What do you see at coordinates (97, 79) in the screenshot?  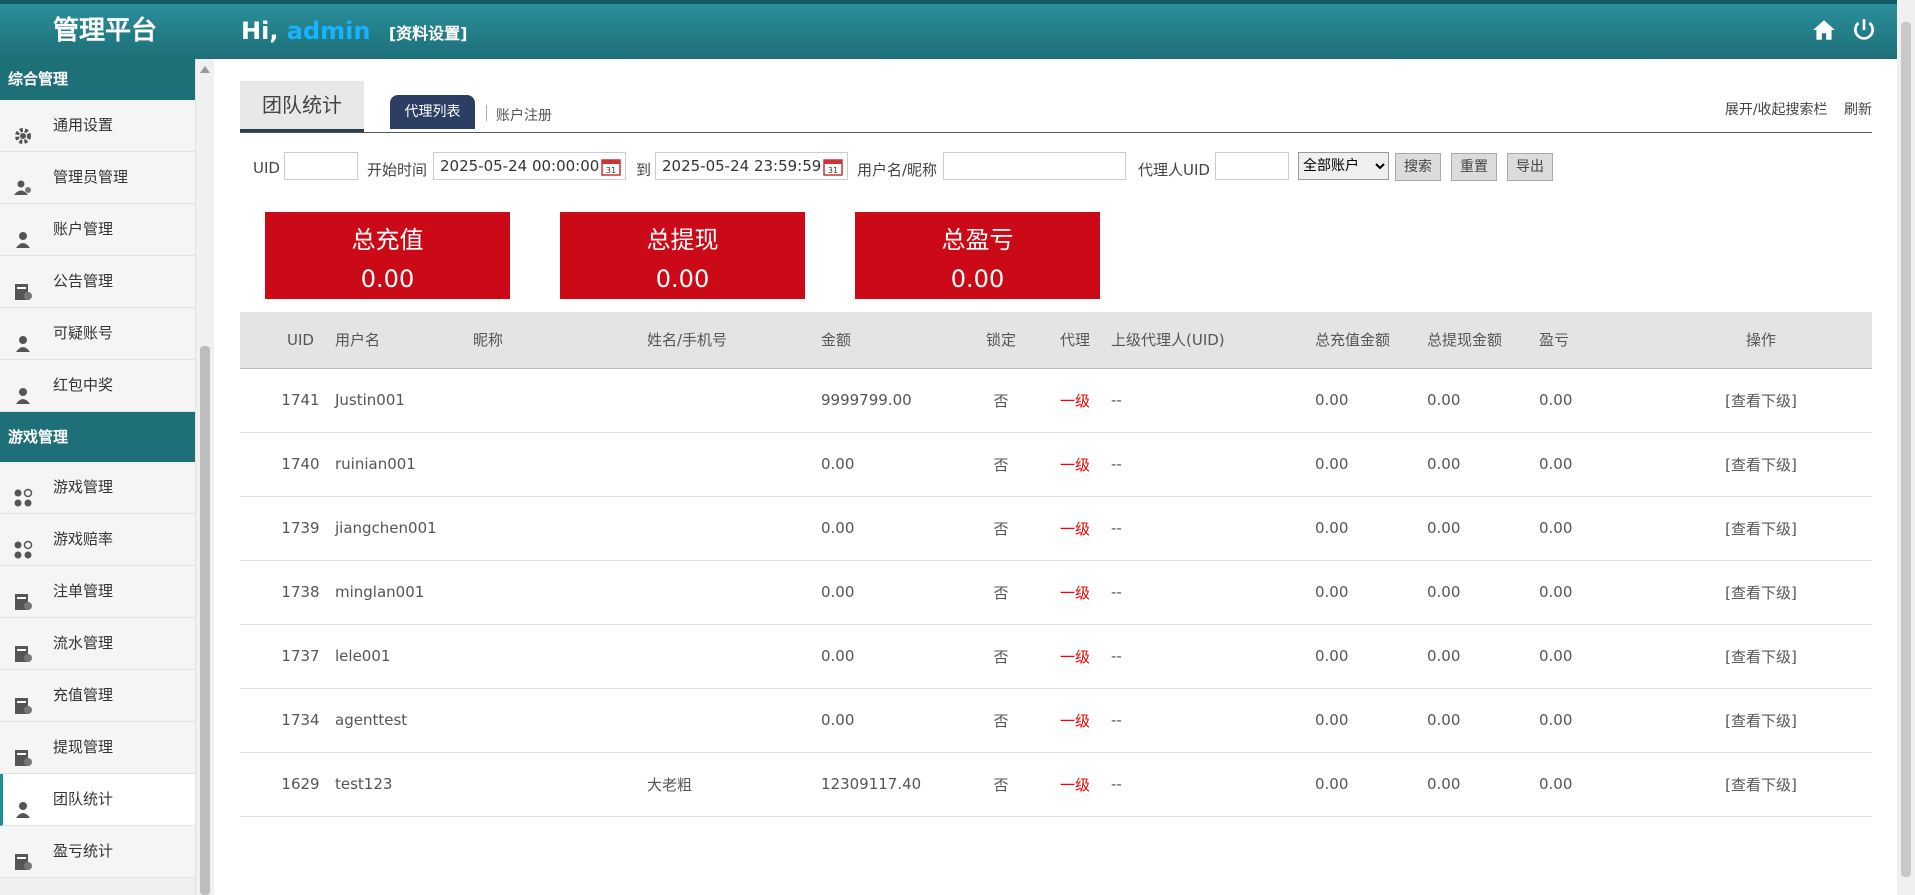 I see `sidebar-section-general: 综合管理` at bounding box center [97, 79].